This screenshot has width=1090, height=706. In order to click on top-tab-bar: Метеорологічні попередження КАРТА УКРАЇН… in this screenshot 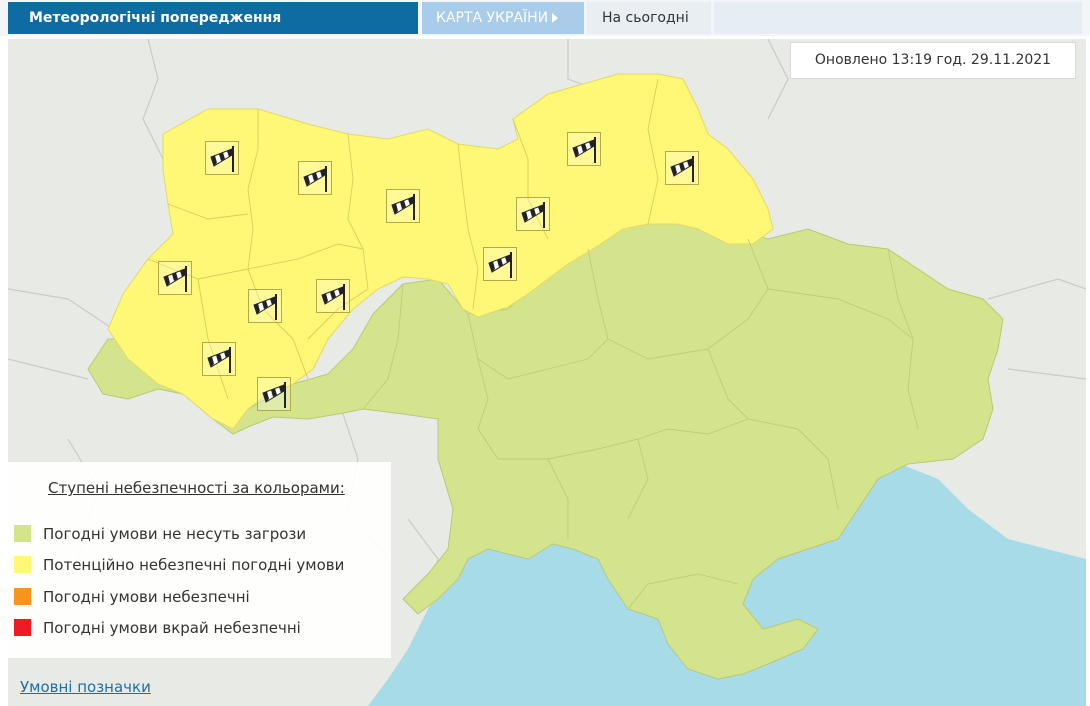, I will do `click(545, 18)`.